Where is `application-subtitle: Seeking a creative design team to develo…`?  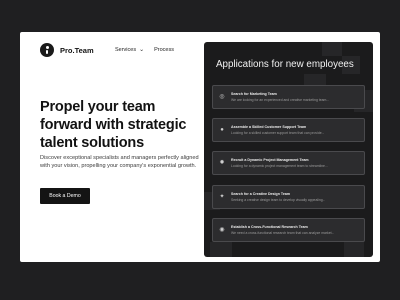
application-subtitle: Seeking a creative design team to develo… is located at coordinates (278, 200).